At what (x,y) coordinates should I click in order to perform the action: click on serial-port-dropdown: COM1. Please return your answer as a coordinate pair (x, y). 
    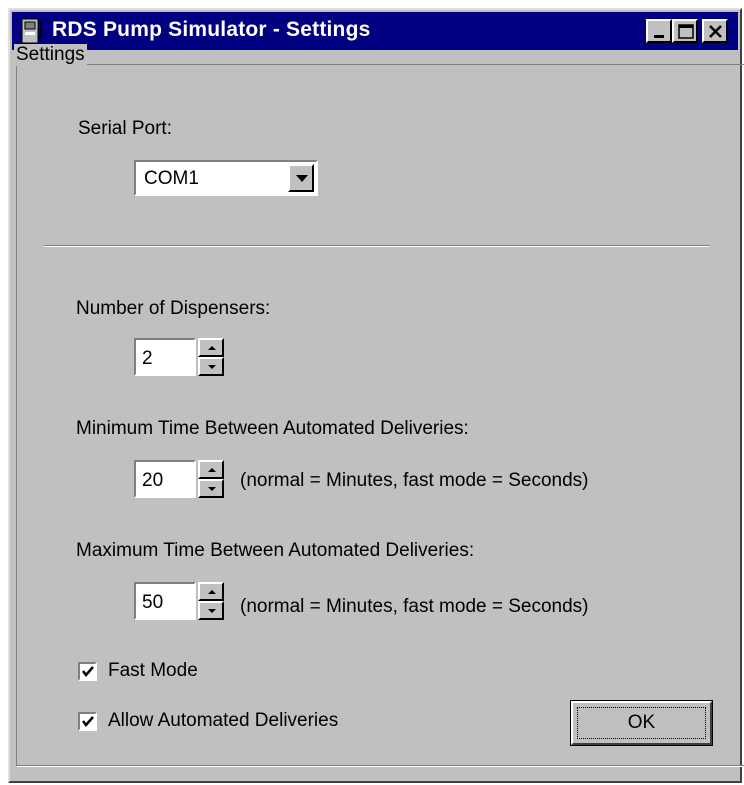
    Looking at the image, I should click on (226, 178).